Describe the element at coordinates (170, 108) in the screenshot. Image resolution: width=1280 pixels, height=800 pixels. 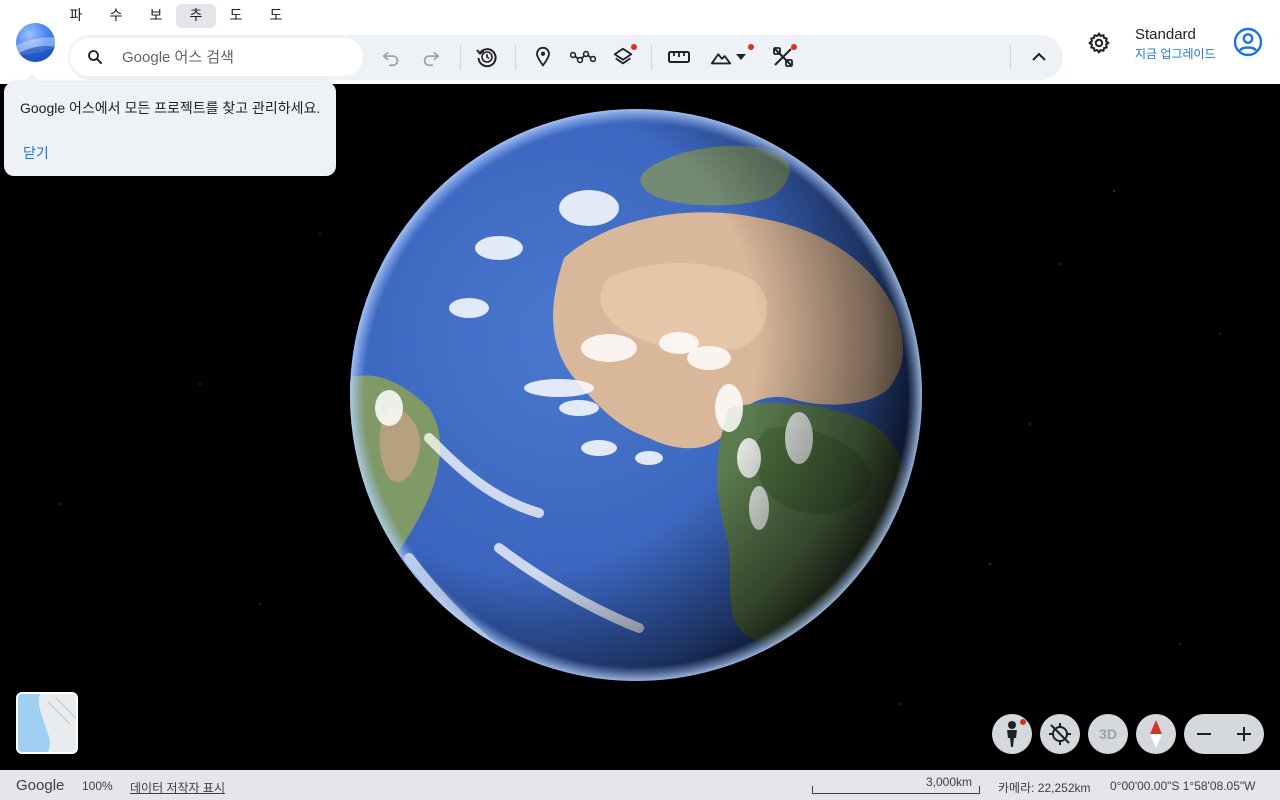
I see `tooltip-message: Google 어스에서 모든 프로젝트를 찾고 관리하세요.` at that location.